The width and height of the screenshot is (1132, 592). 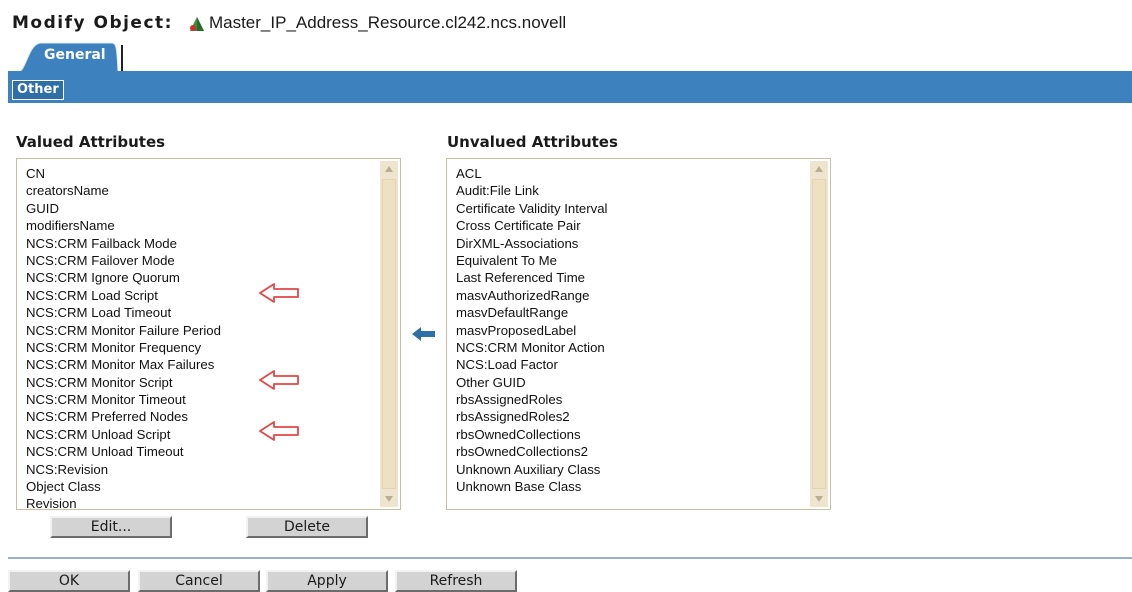 What do you see at coordinates (197, 469) in the screenshot?
I see `list-item: NCS:Revision` at bounding box center [197, 469].